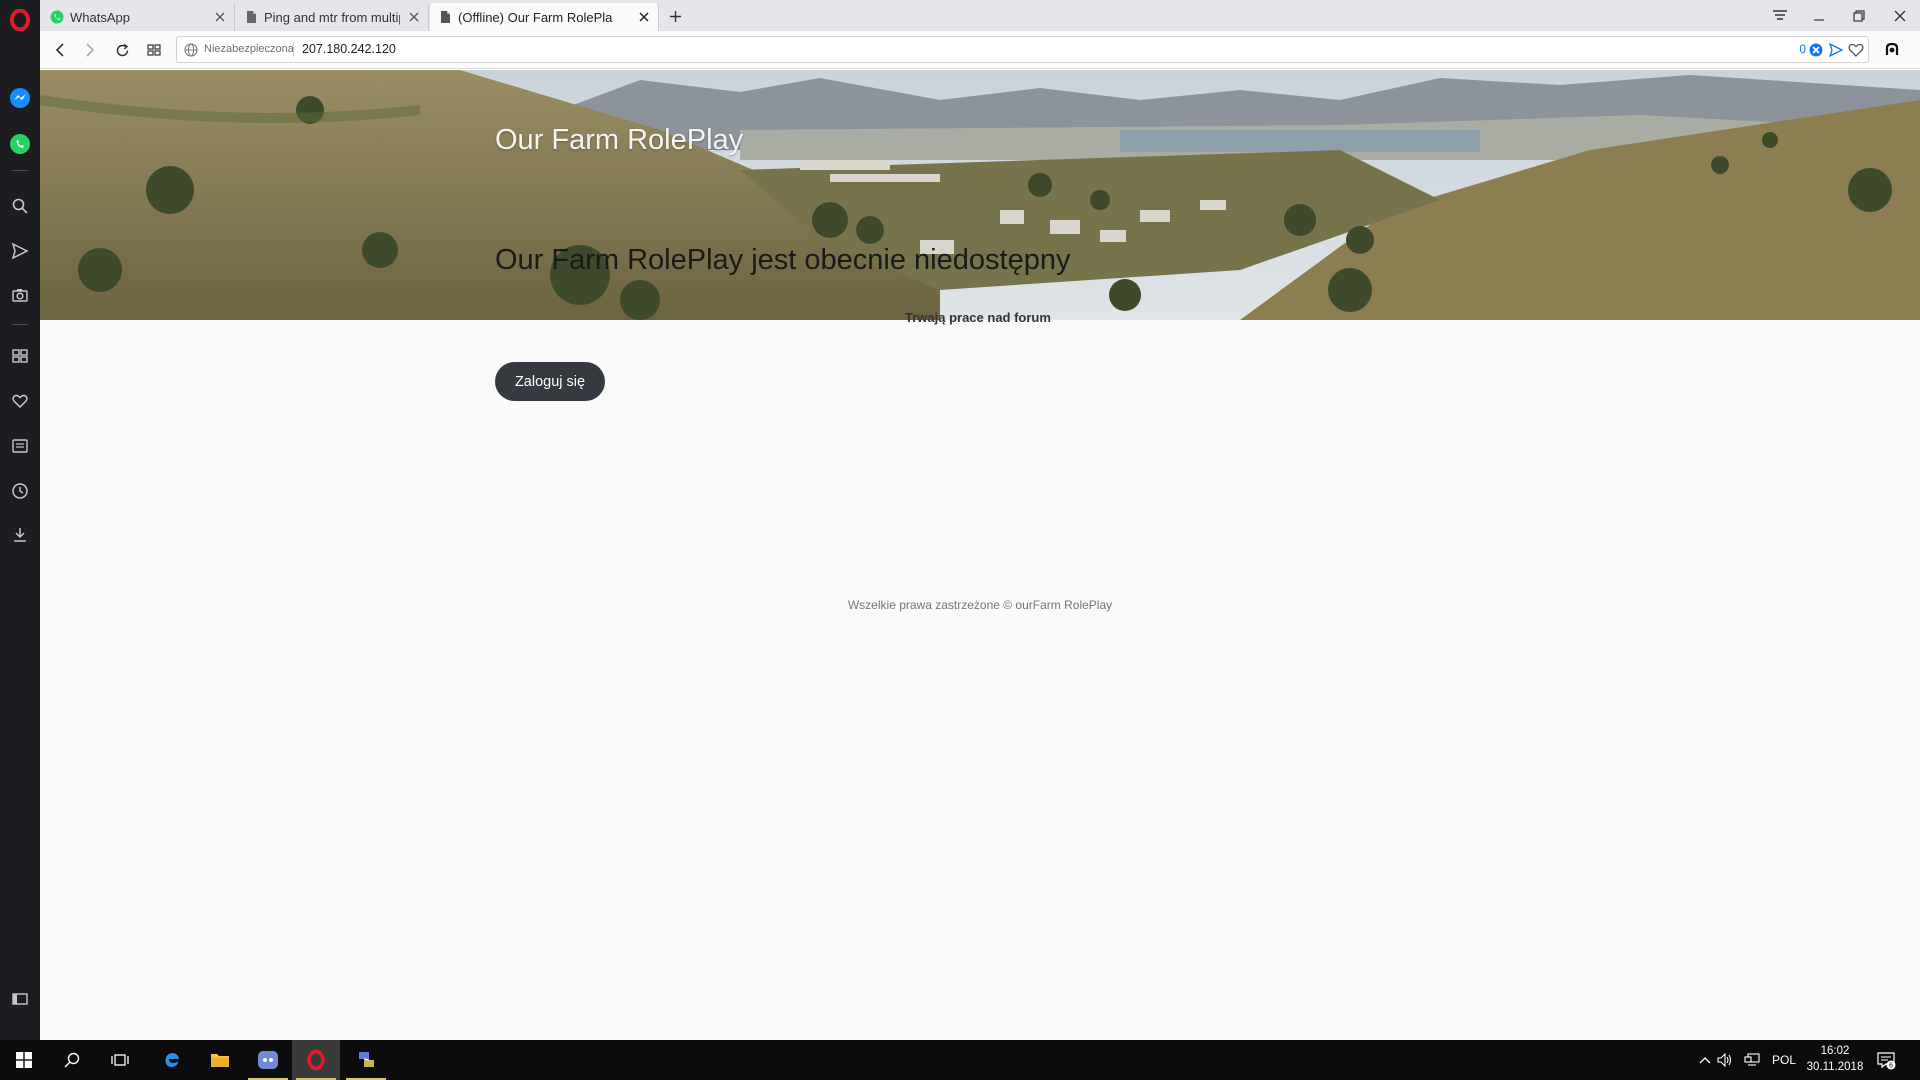 This screenshot has width=1920, height=1080. Describe the element at coordinates (316, 1060) in the screenshot. I see `opera-taskbar-icon` at that location.